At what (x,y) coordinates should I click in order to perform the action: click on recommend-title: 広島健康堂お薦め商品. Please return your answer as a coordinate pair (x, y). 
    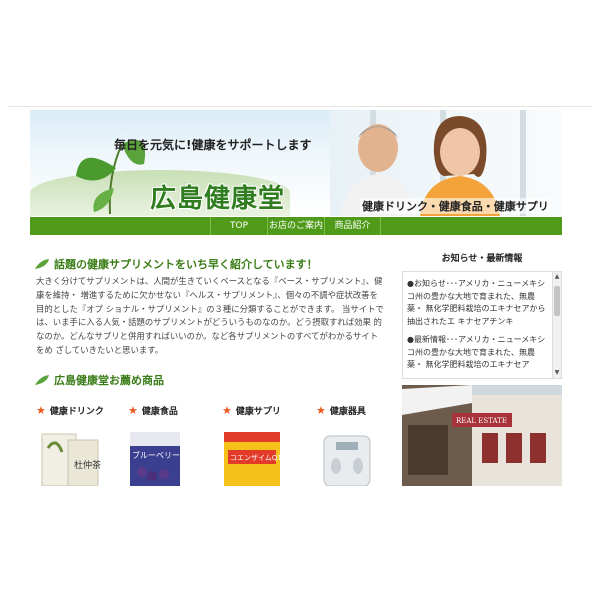
    Looking at the image, I should click on (99, 380).